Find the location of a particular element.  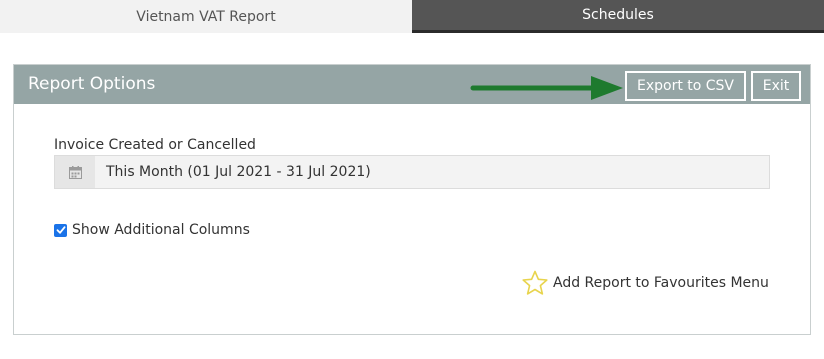

exit-label: Exit is located at coordinates (776, 86).